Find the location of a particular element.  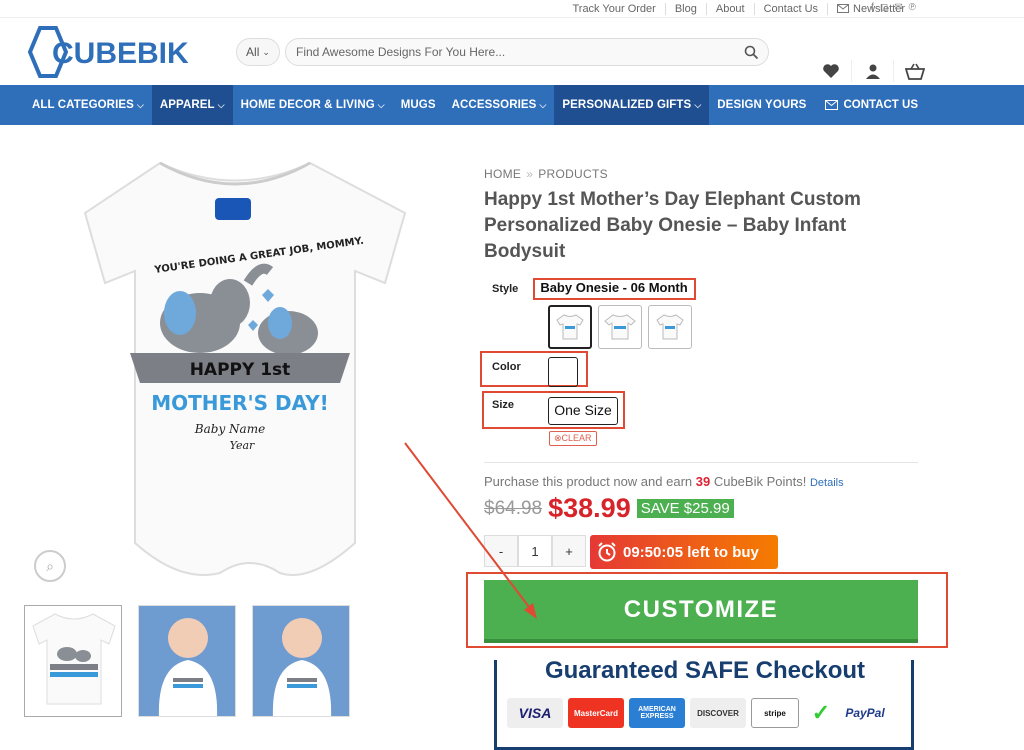

email-icon: ✉ is located at coordinates (898, 7).